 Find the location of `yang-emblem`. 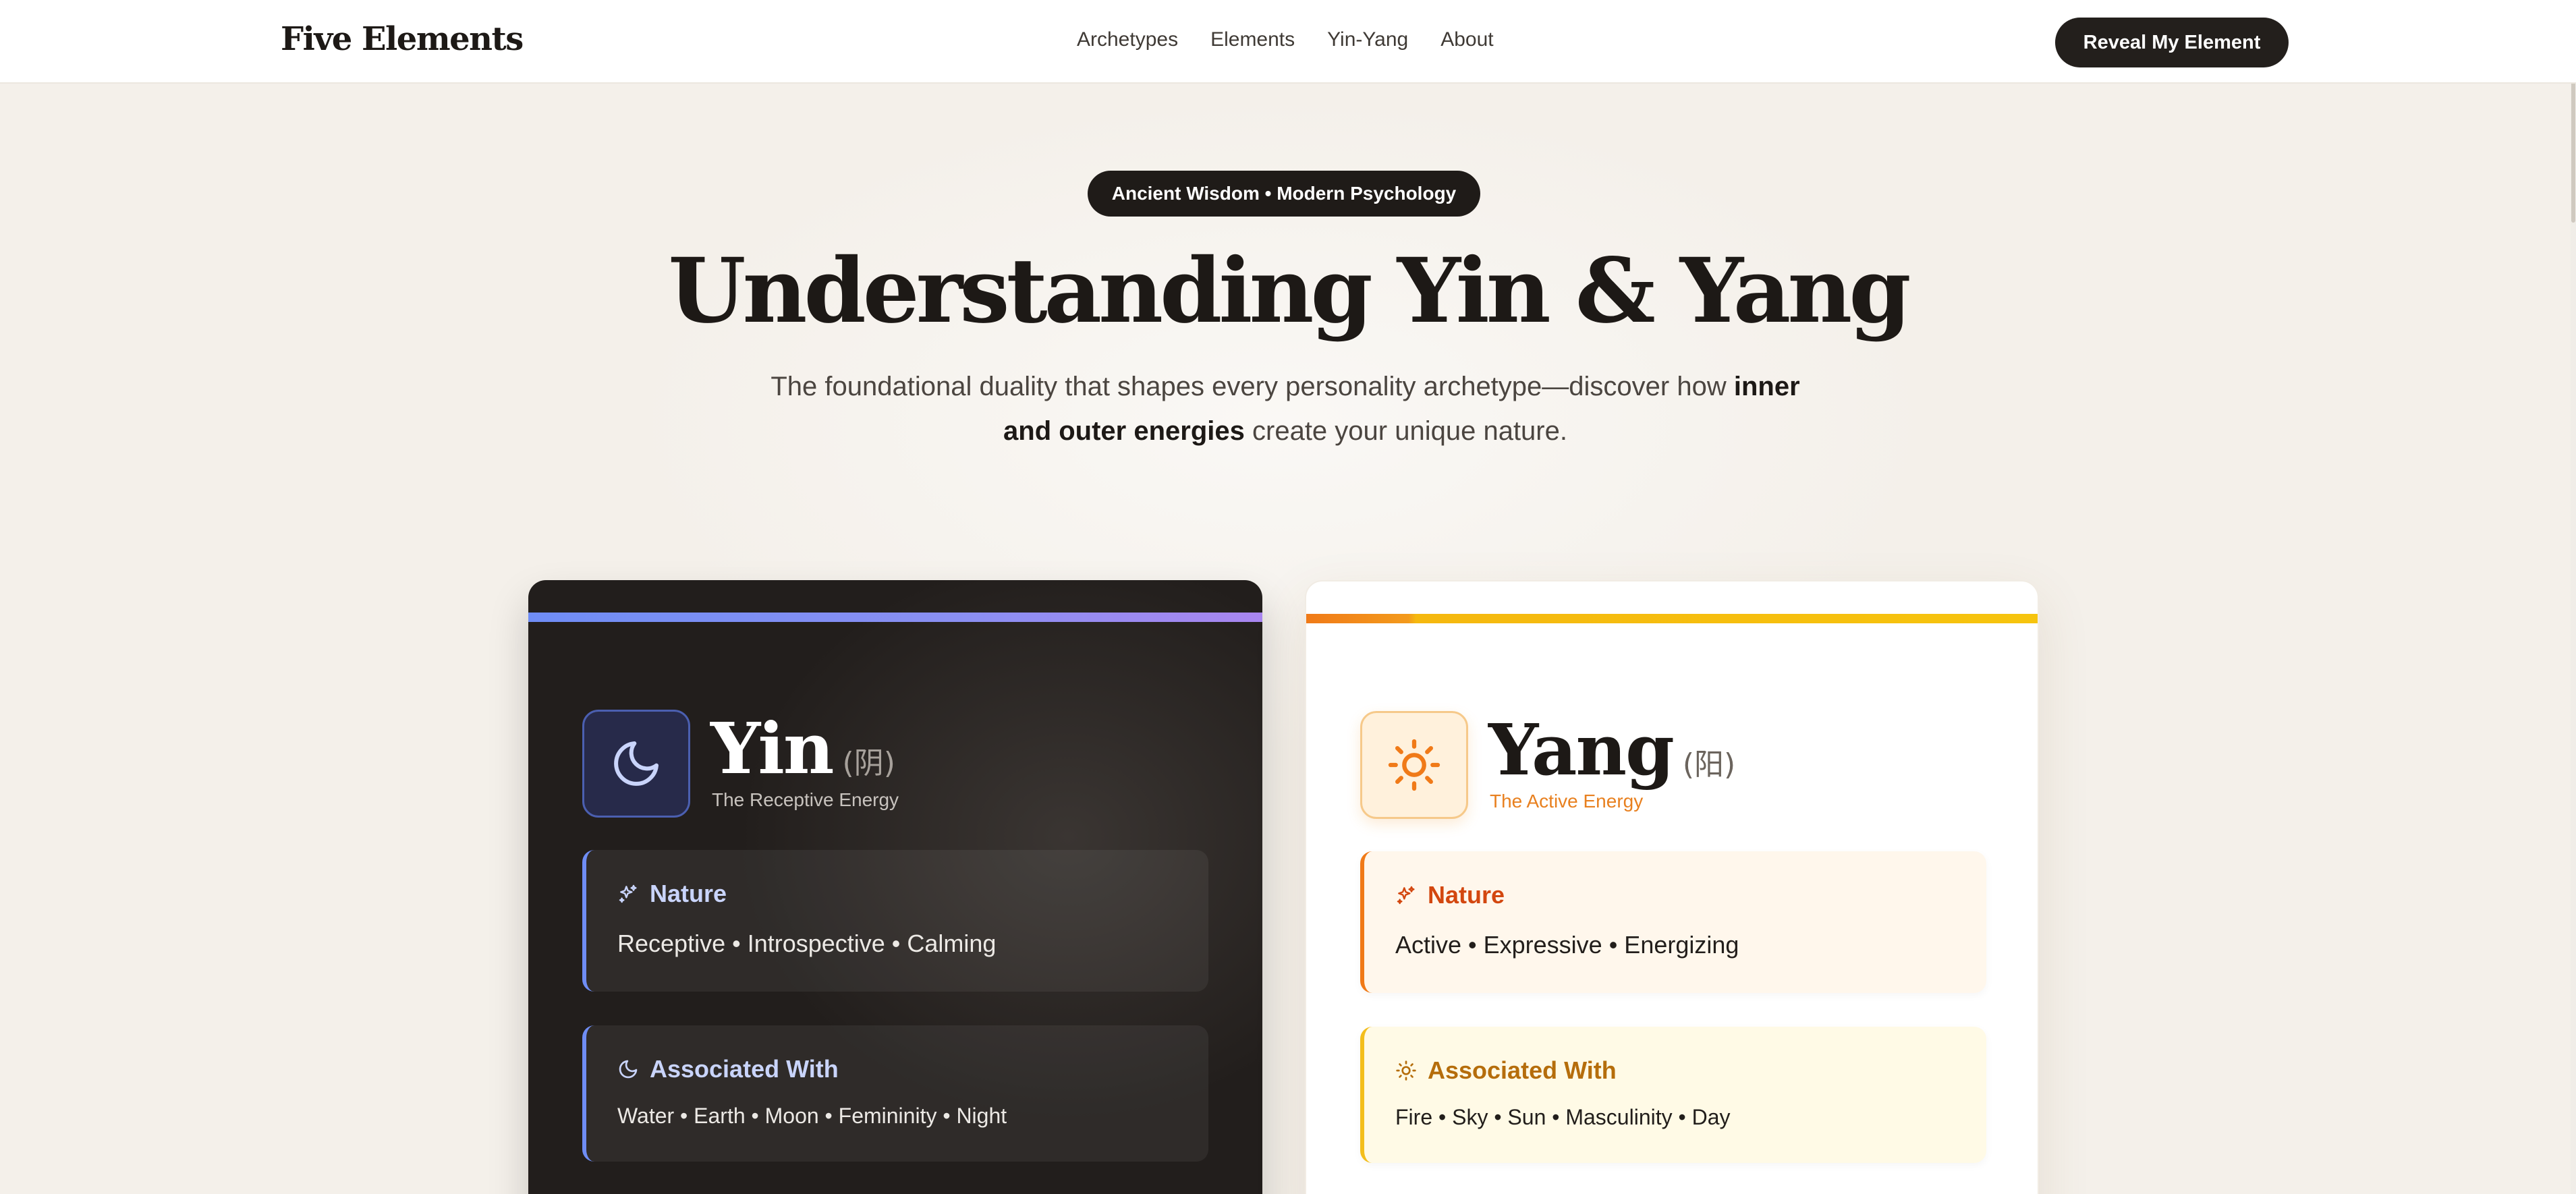

yang-emblem is located at coordinates (1414, 765).